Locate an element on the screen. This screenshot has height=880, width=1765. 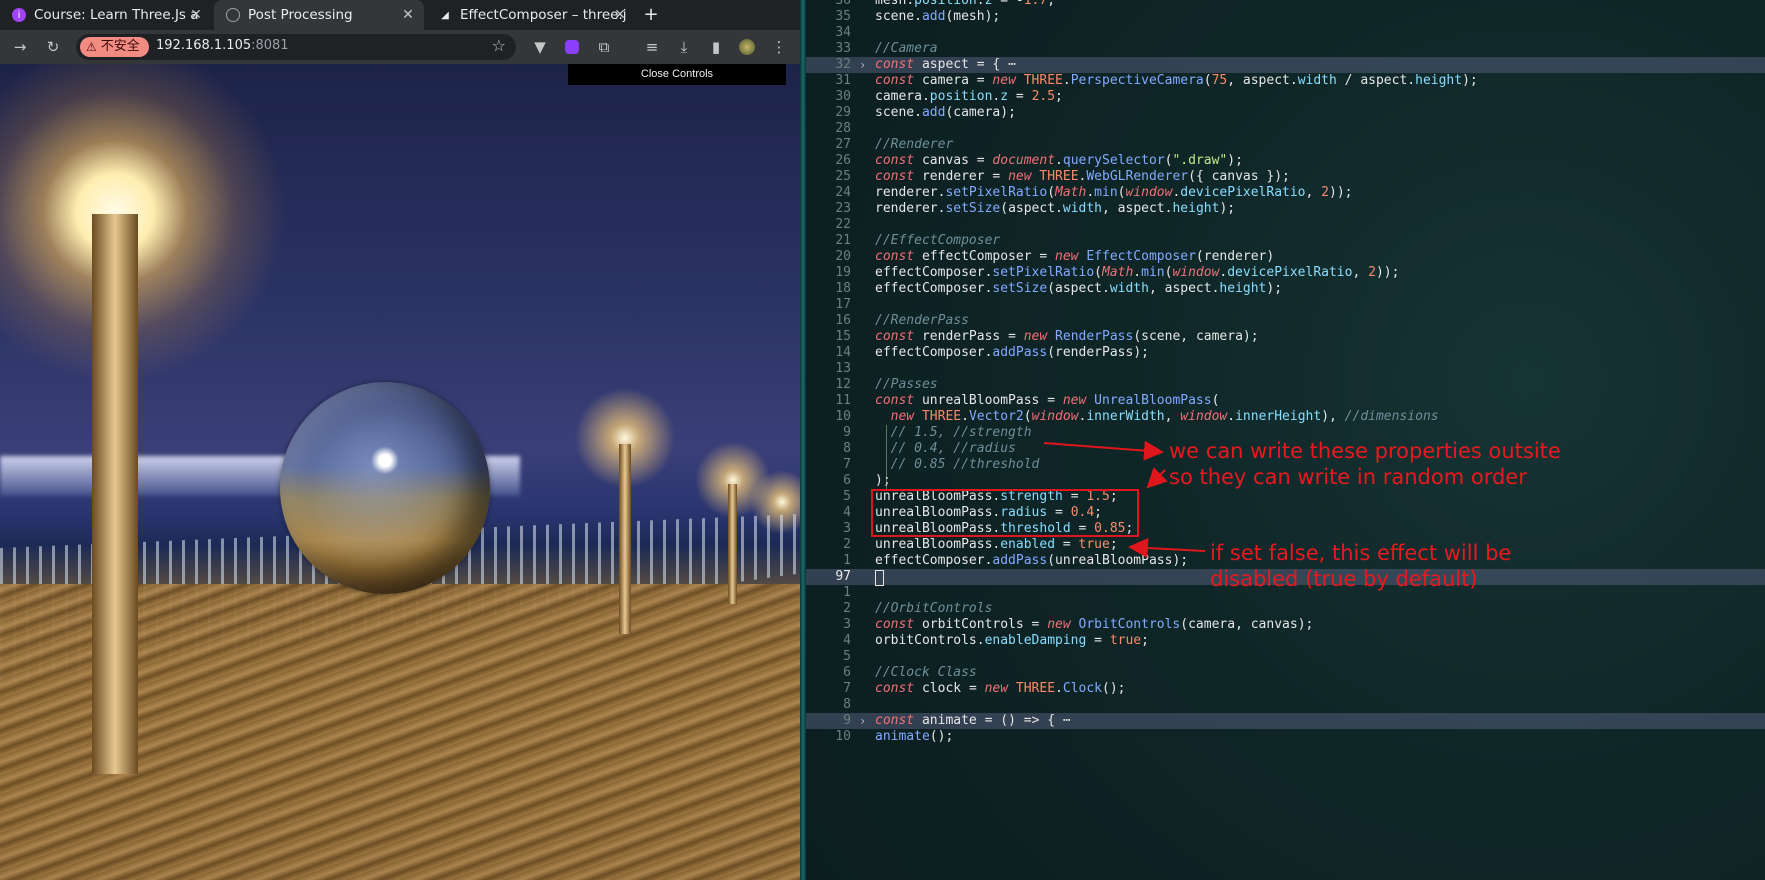
code-text: const animate = () => { ⋯ is located at coordinates (973, 720).